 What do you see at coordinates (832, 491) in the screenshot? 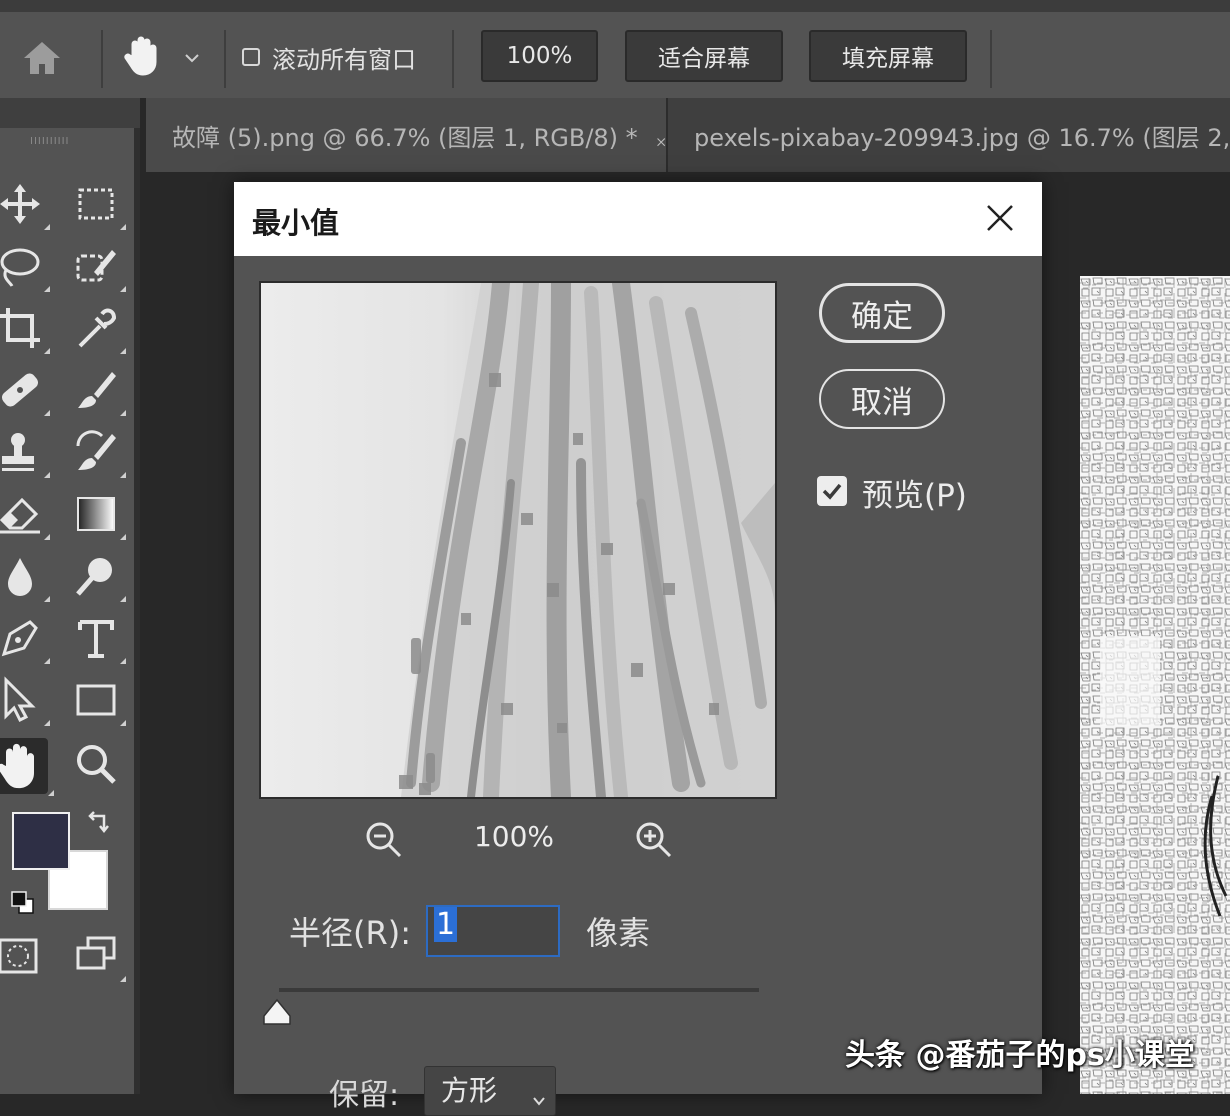
I see `preview-checkbox` at bounding box center [832, 491].